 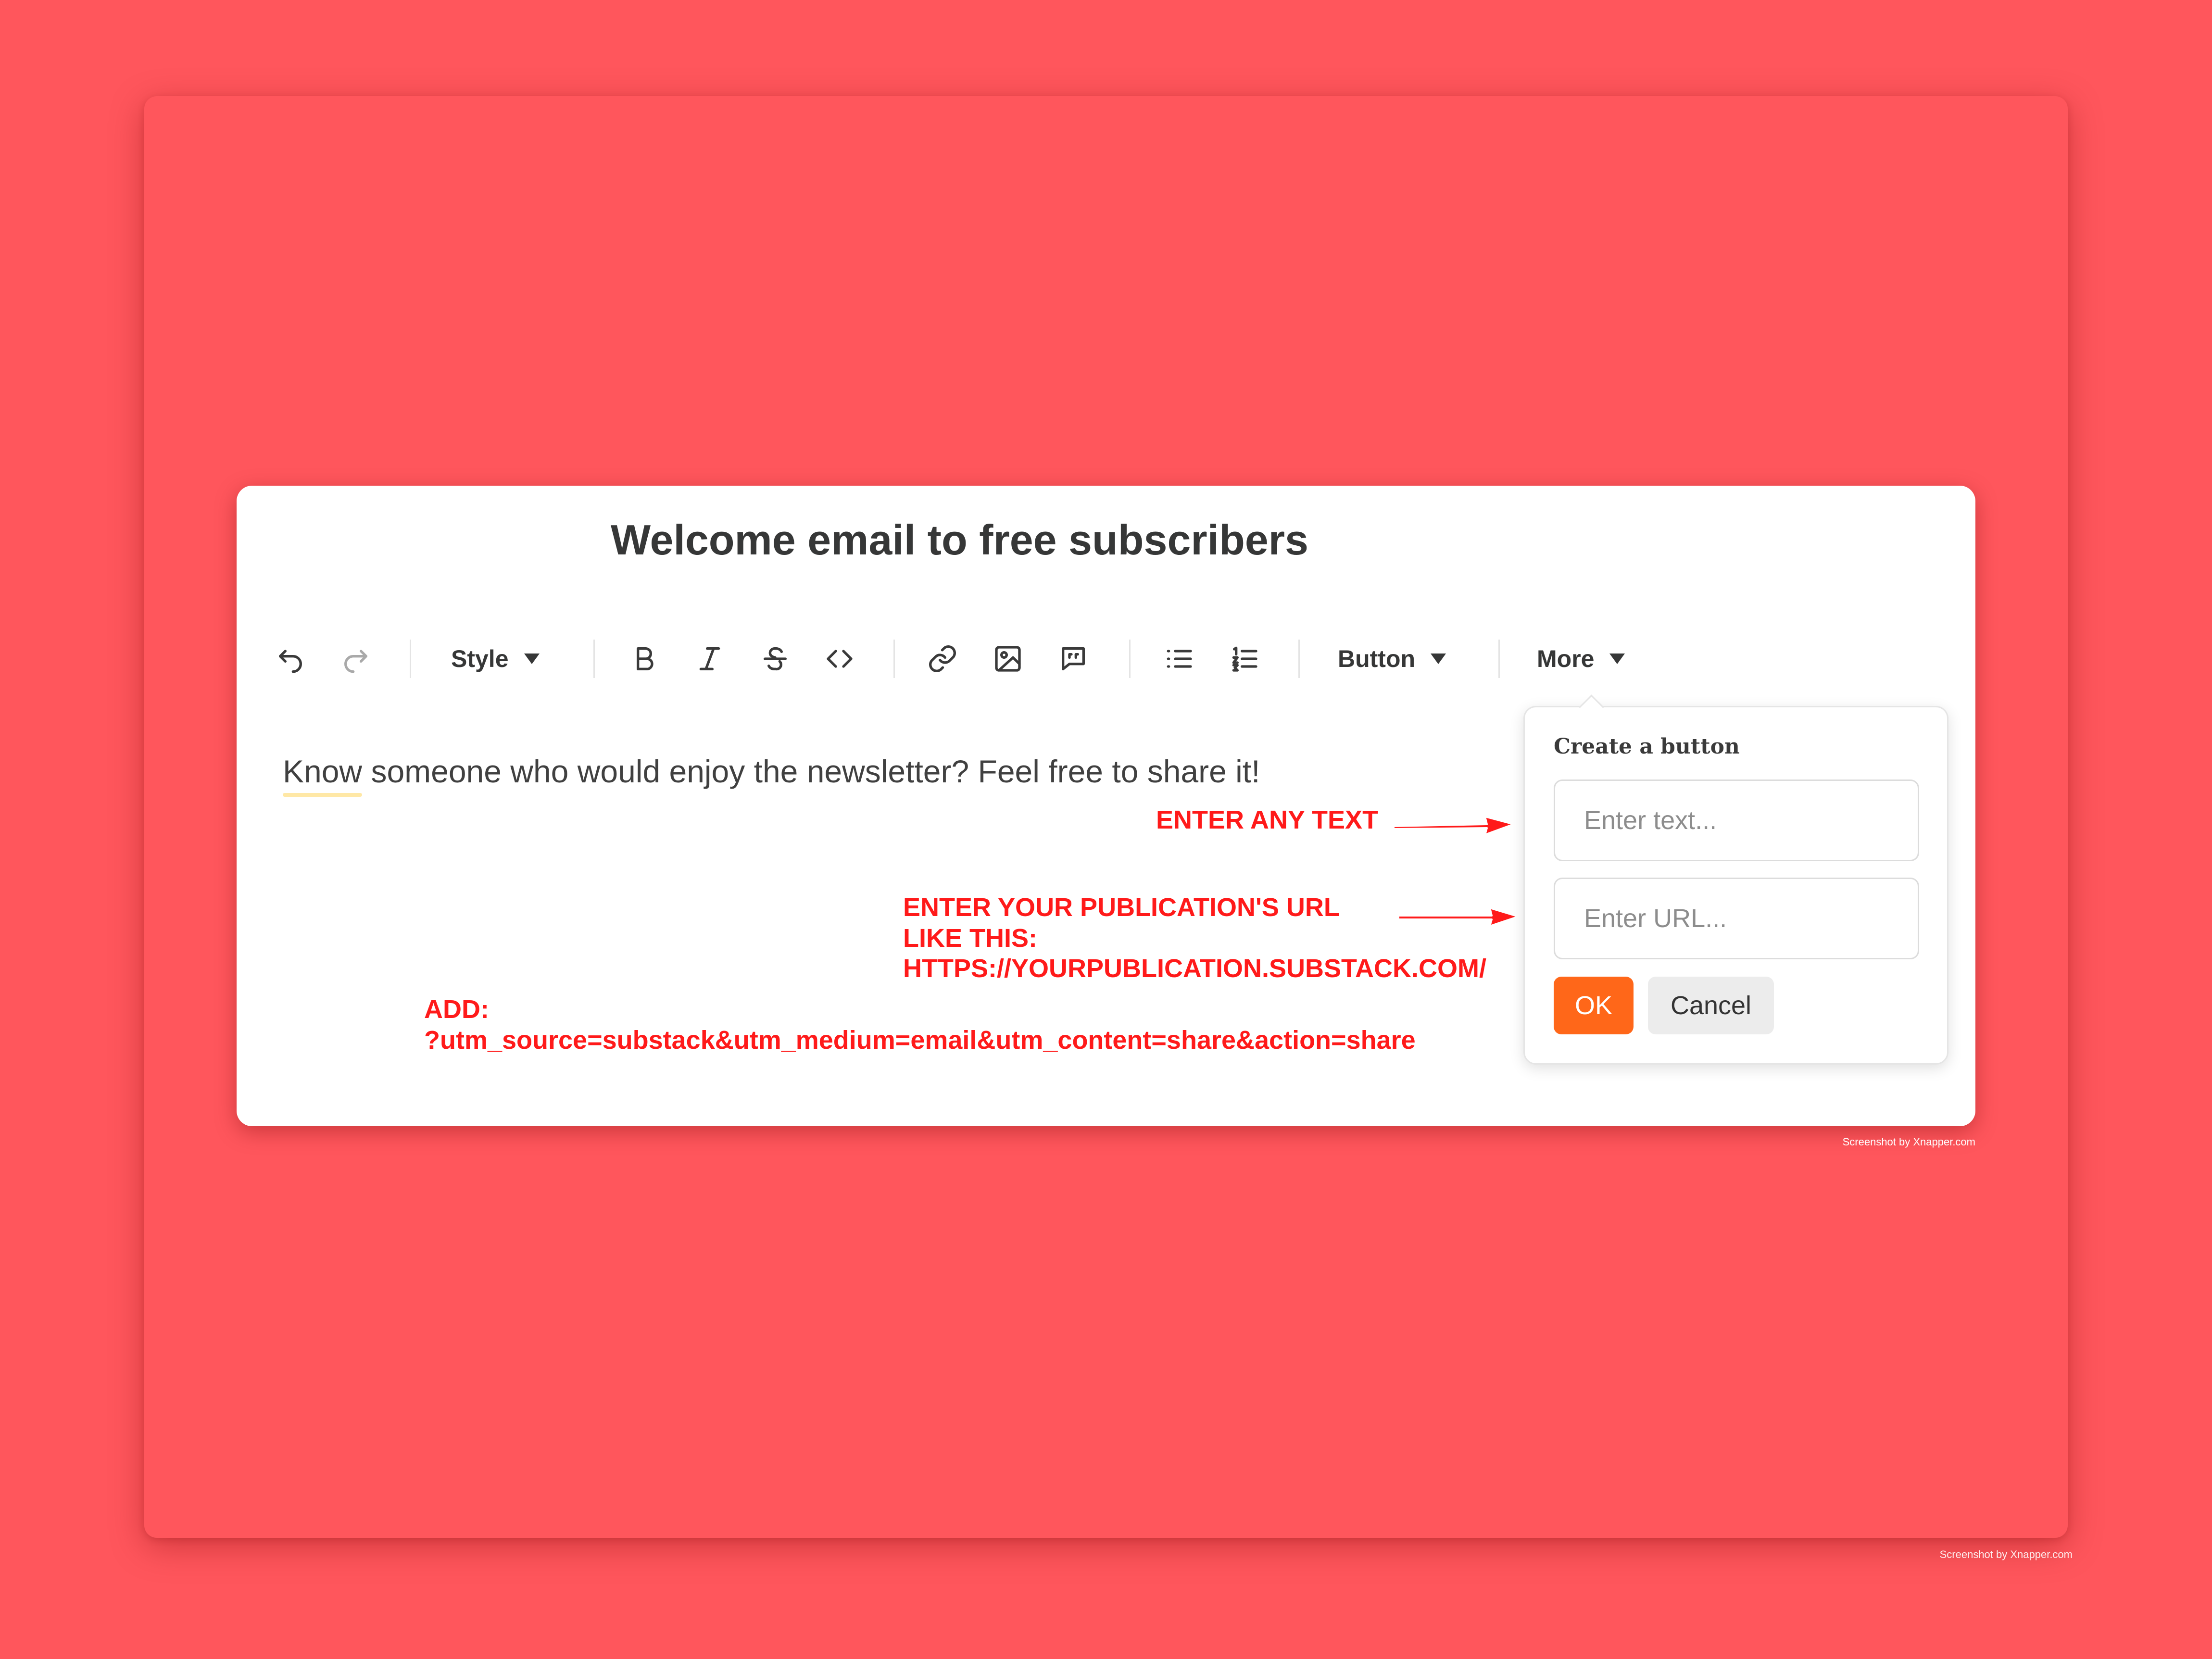 I want to click on annotation-enter-text: ENTER ANY TEXT, so click(x=1268, y=820).